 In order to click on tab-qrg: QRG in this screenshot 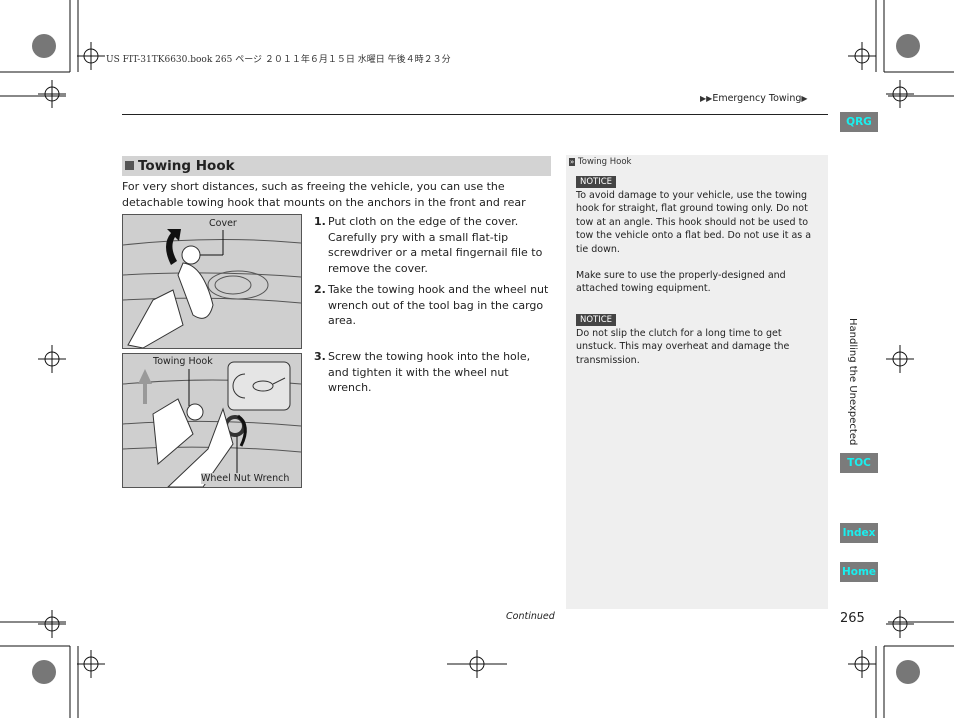, I will do `click(859, 122)`.